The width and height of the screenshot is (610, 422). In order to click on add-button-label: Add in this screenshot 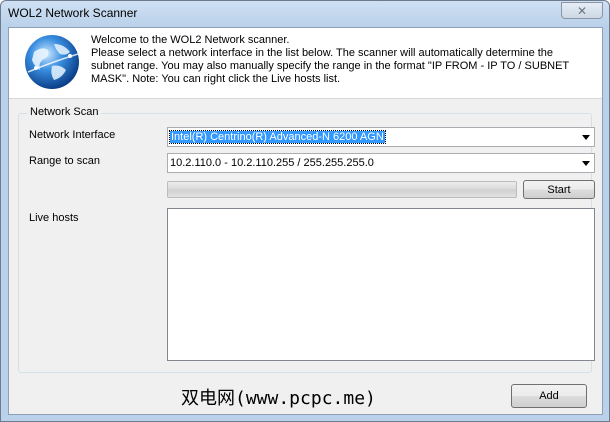, I will do `click(549, 396)`.